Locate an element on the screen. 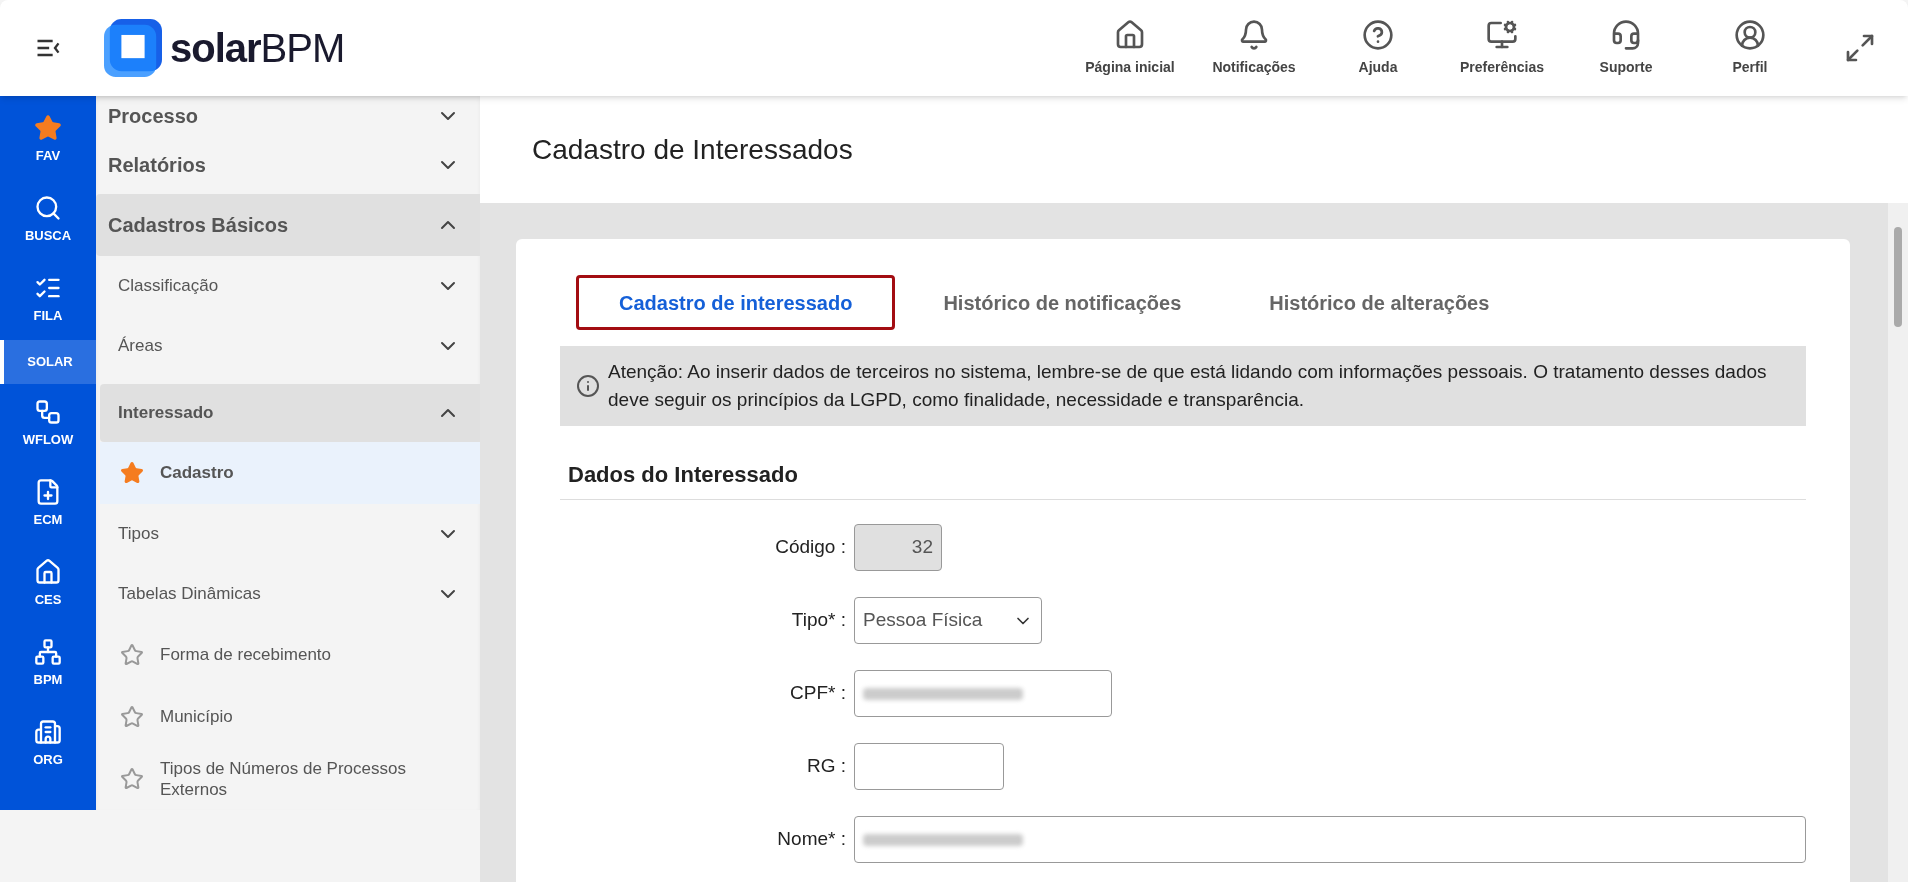  sidebar-group: Tipos is located at coordinates (290, 534).